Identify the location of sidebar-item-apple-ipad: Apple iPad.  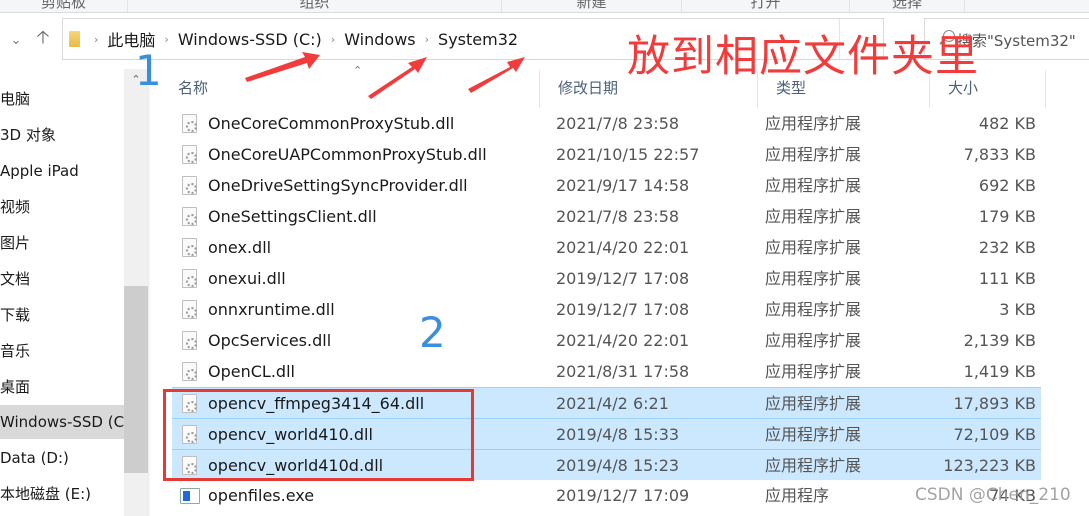
(62, 171).